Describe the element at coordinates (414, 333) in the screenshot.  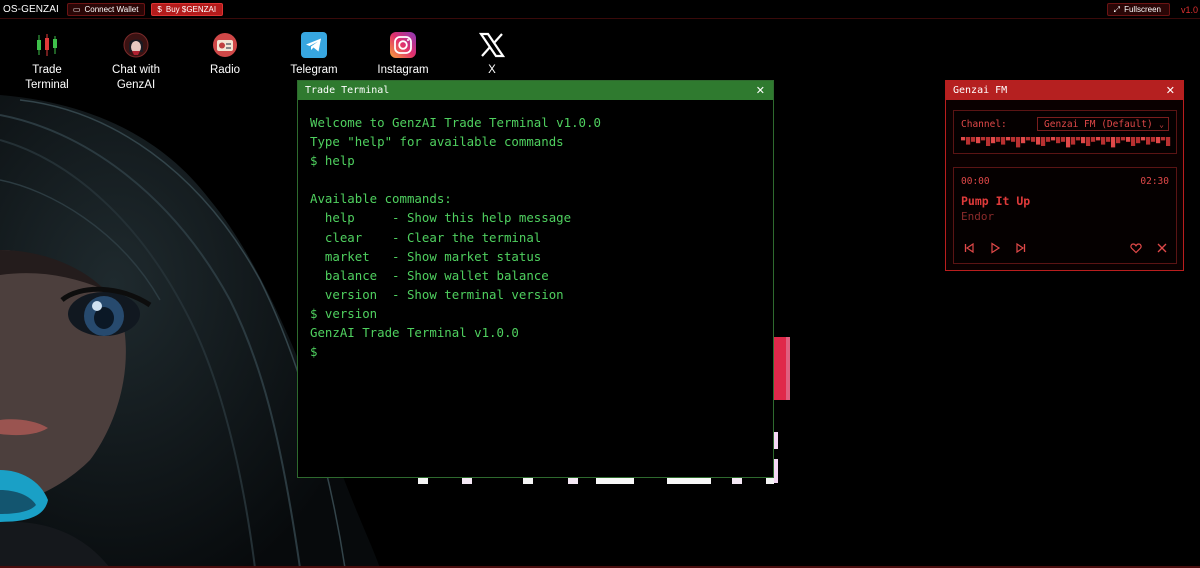
I see `terminal-line: GenzAI Trade Terminal v1.0.0` at that location.